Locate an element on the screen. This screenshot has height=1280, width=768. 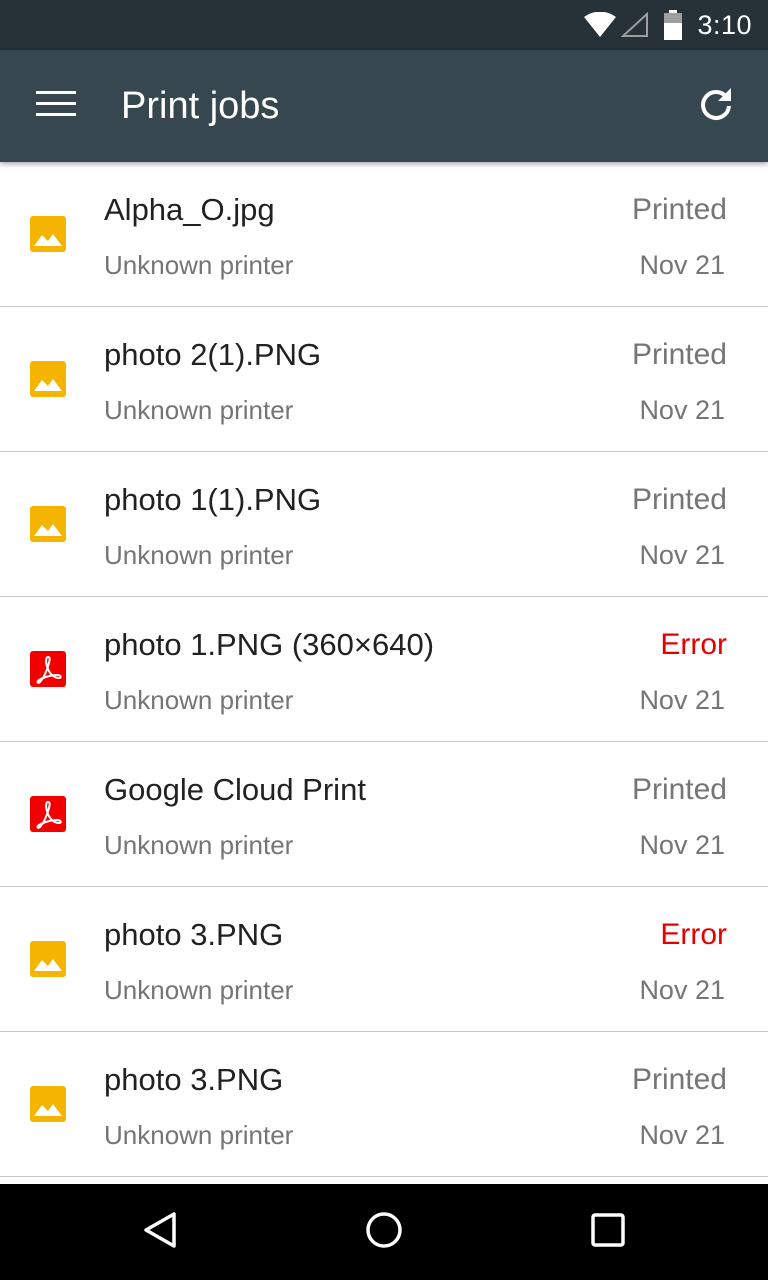
home-icon is located at coordinates (384, 1232).